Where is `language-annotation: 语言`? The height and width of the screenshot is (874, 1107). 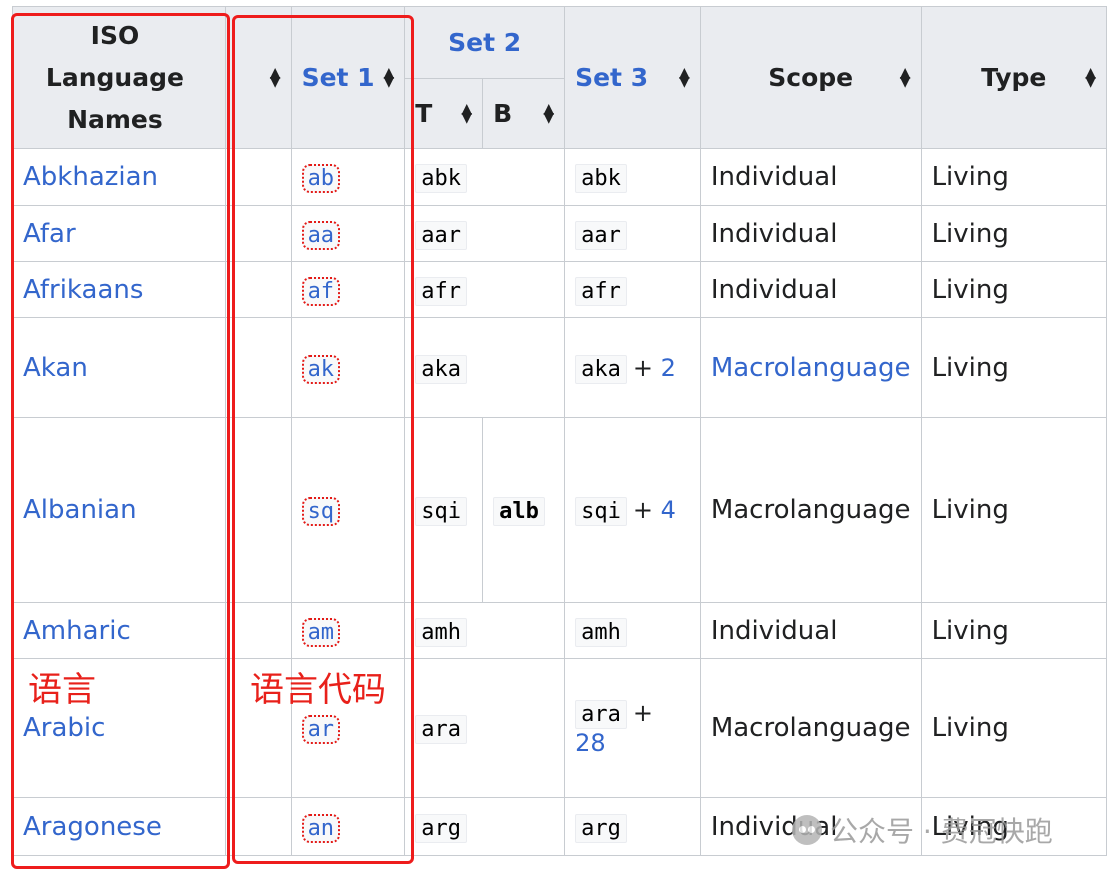 language-annotation: 语言 is located at coordinates (62, 690).